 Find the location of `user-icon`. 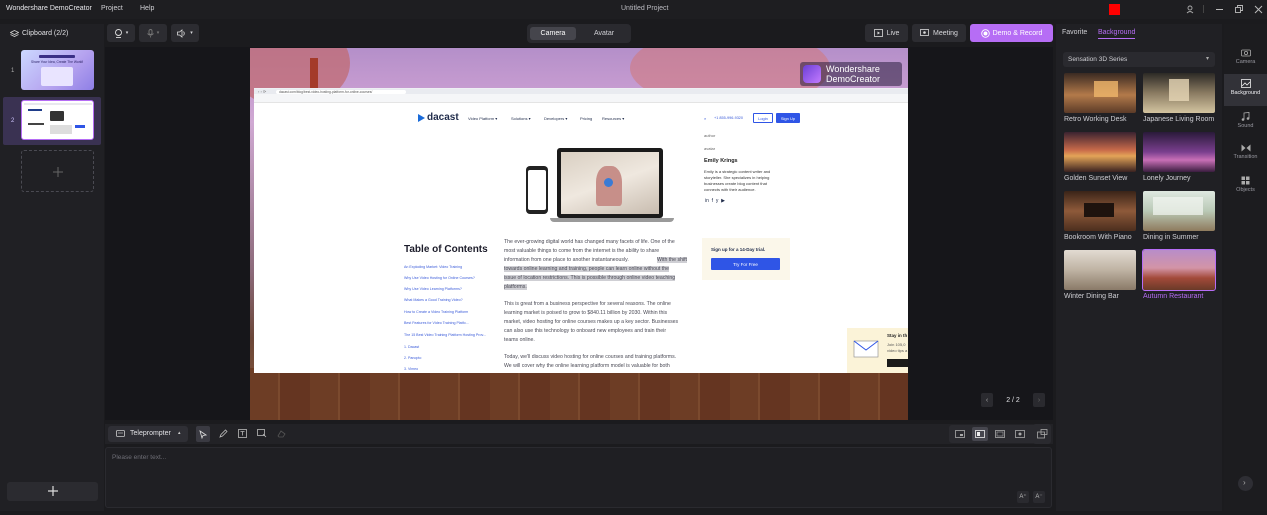

user-icon is located at coordinates (1191, 9).